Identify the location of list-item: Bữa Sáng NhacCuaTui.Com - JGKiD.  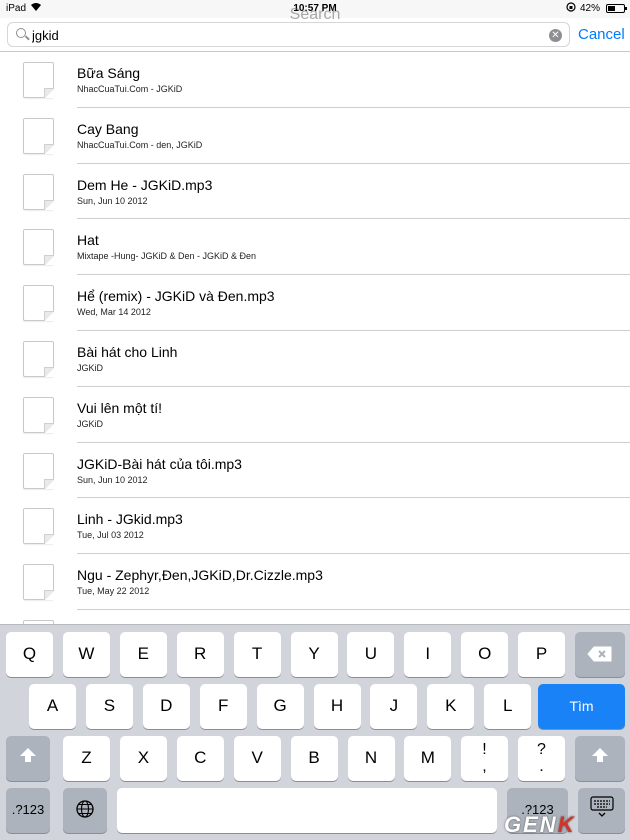
(315, 80).